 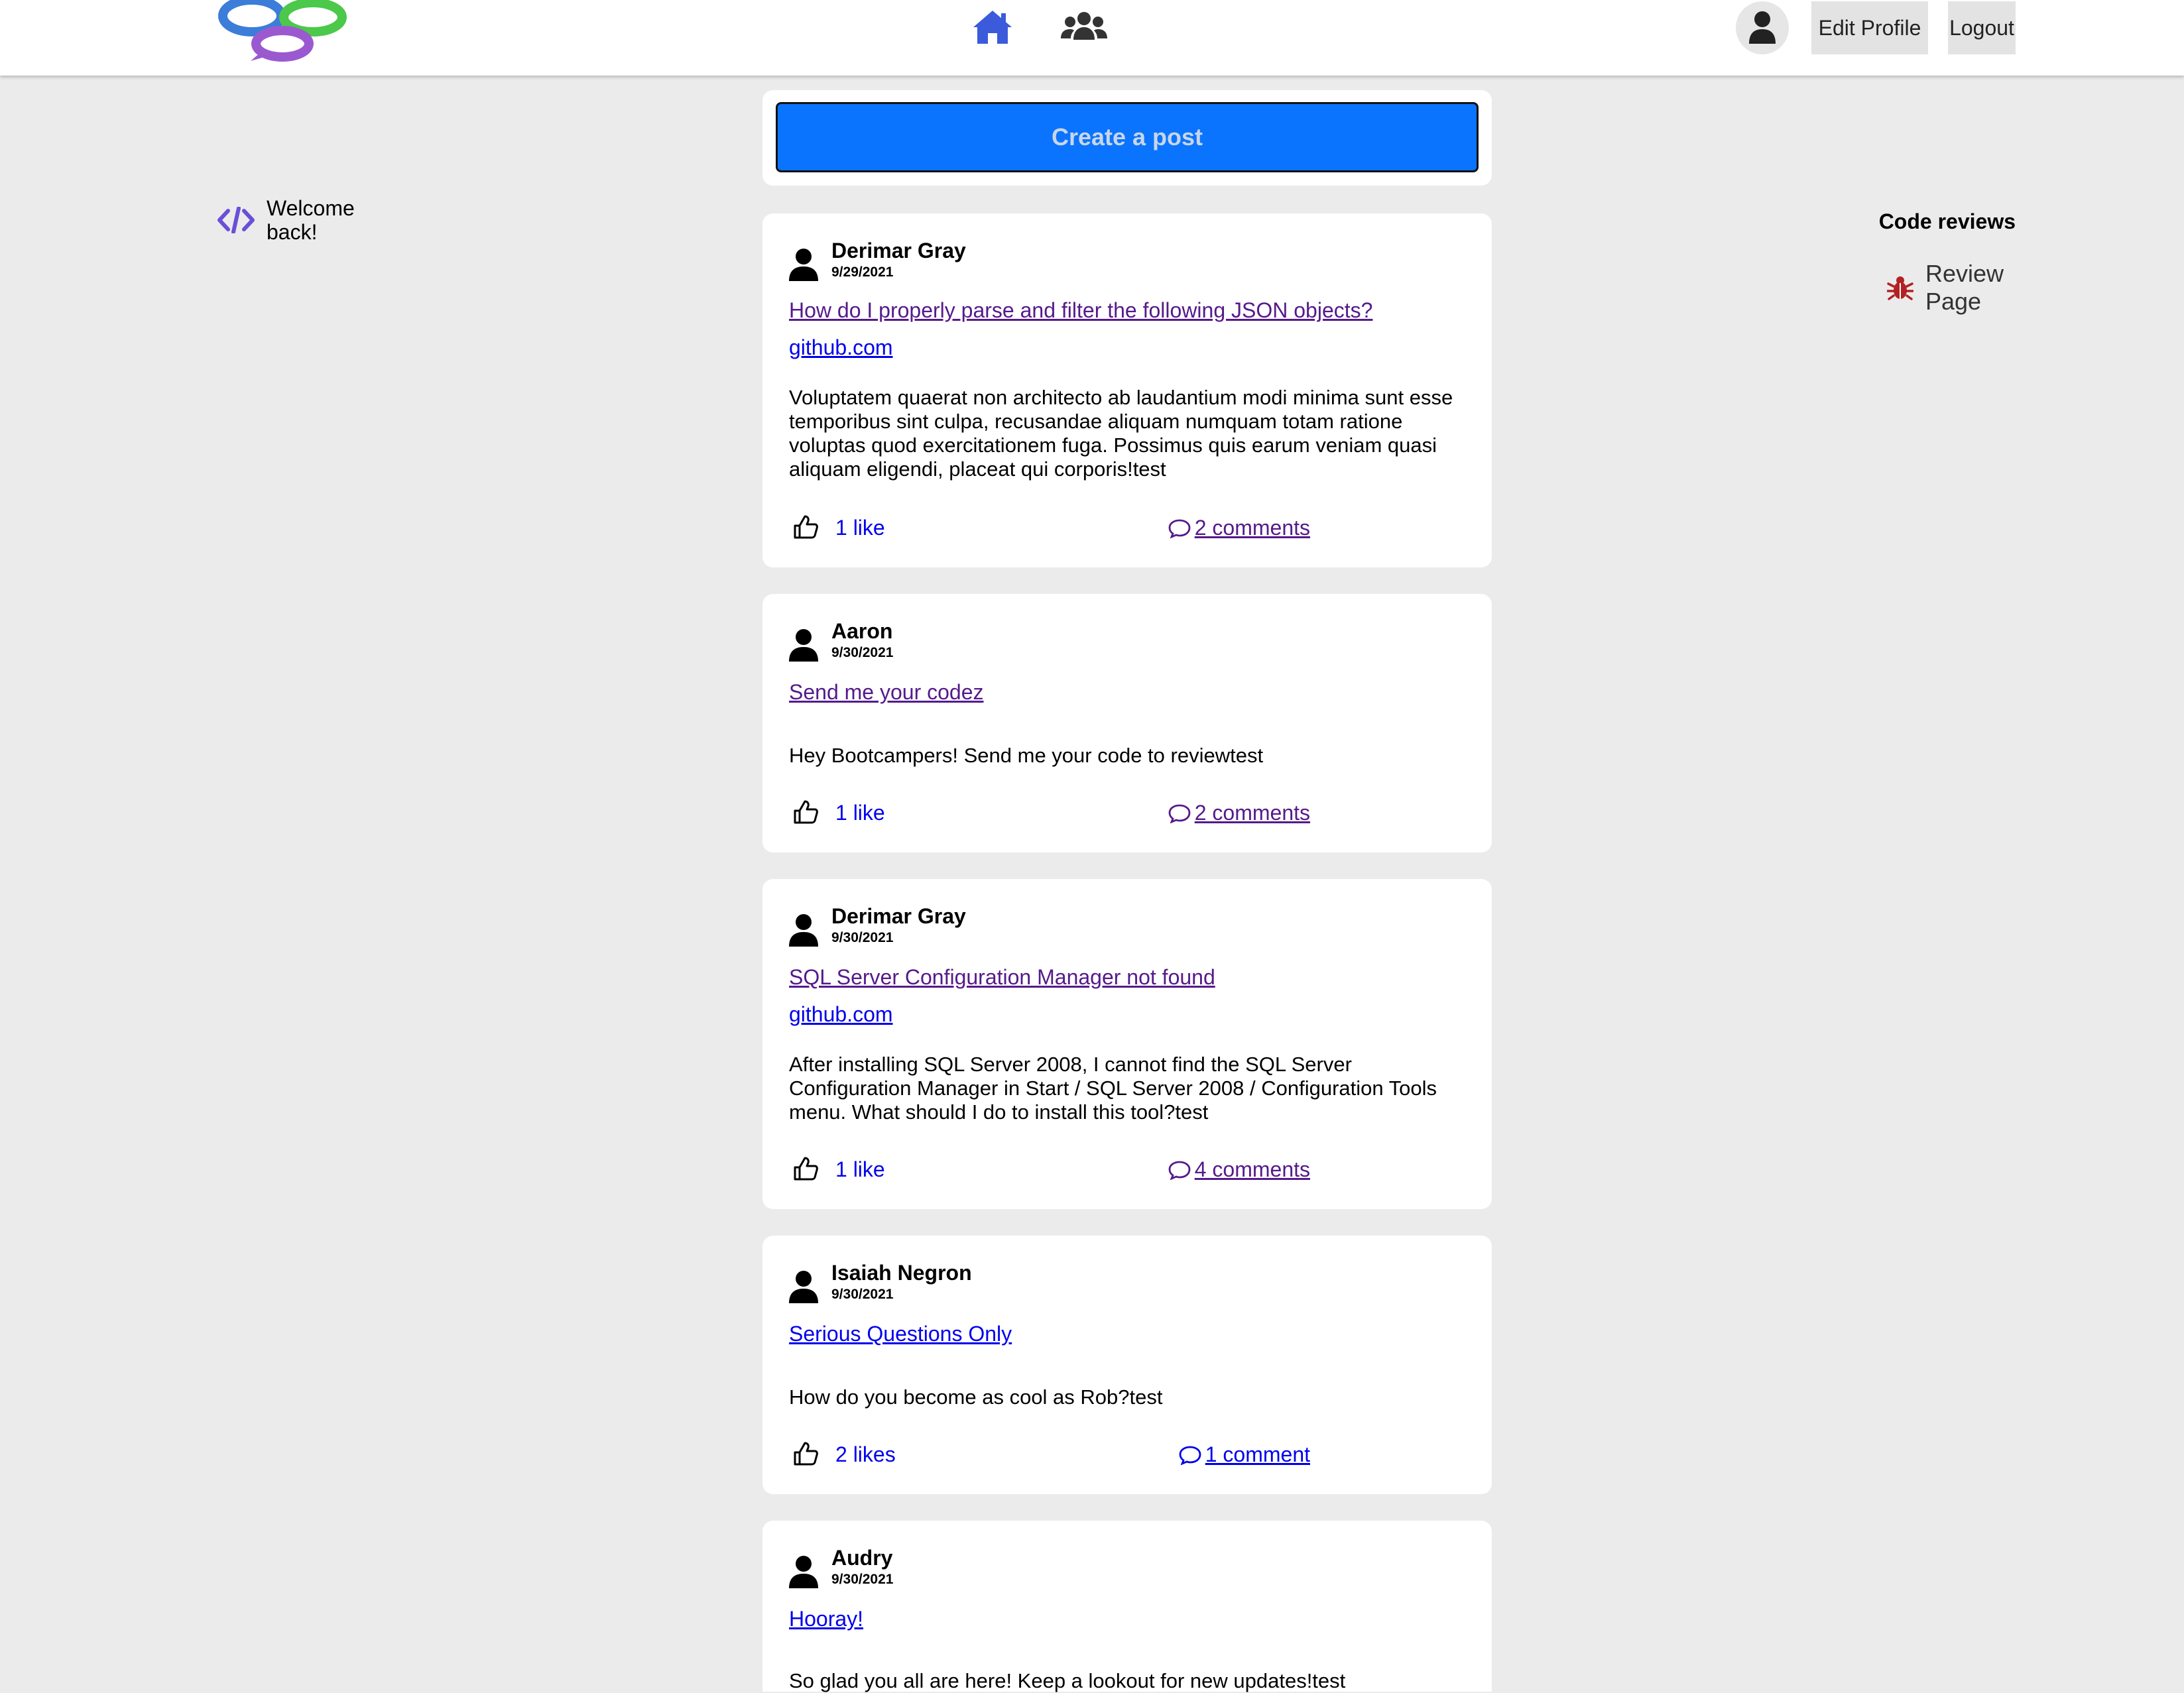 I want to click on post-header: Derimar Gray 9/29/2021, so click(x=877, y=260).